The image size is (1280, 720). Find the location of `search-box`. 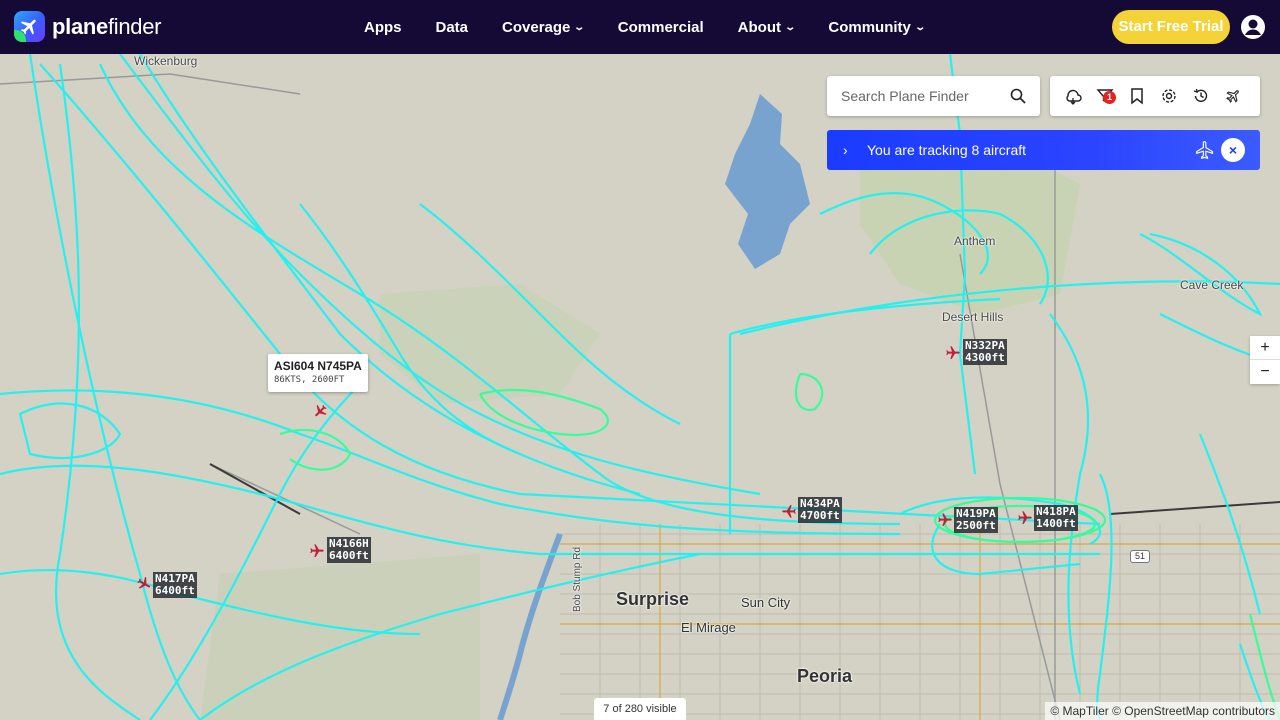

search-box is located at coordinates (933, 96).